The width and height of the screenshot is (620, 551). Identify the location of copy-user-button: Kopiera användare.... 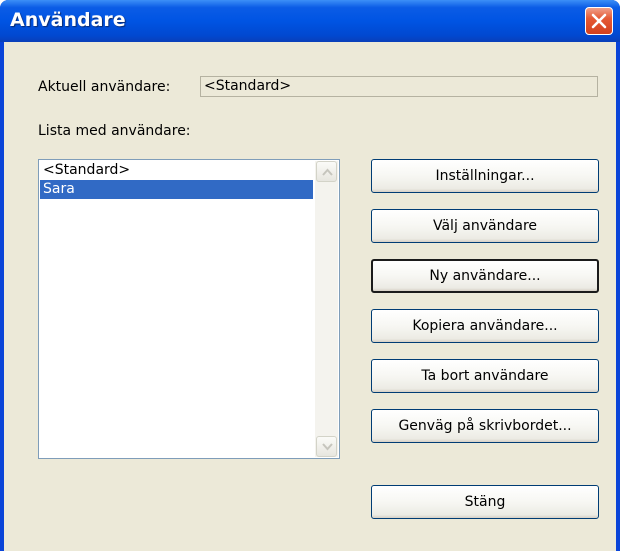
(485, 326).